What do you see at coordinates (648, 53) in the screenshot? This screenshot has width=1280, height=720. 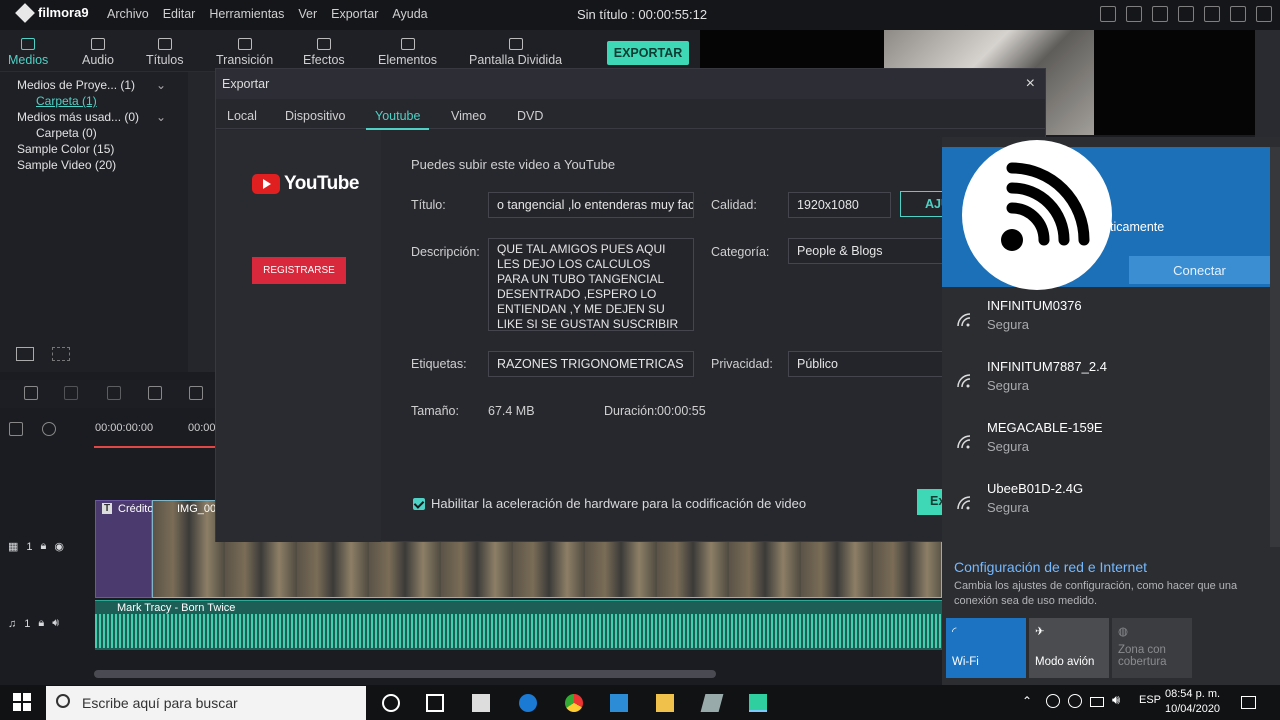 I see `export-button: EXPORTAR` at bounding box center [648, 53].